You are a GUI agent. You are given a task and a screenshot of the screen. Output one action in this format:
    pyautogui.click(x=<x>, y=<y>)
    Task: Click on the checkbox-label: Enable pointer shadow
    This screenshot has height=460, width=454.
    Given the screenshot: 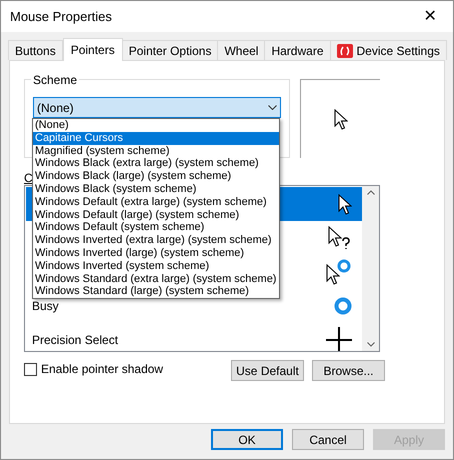 What is the action you would take?
    pyautogui.click(x=102, y=369)
    